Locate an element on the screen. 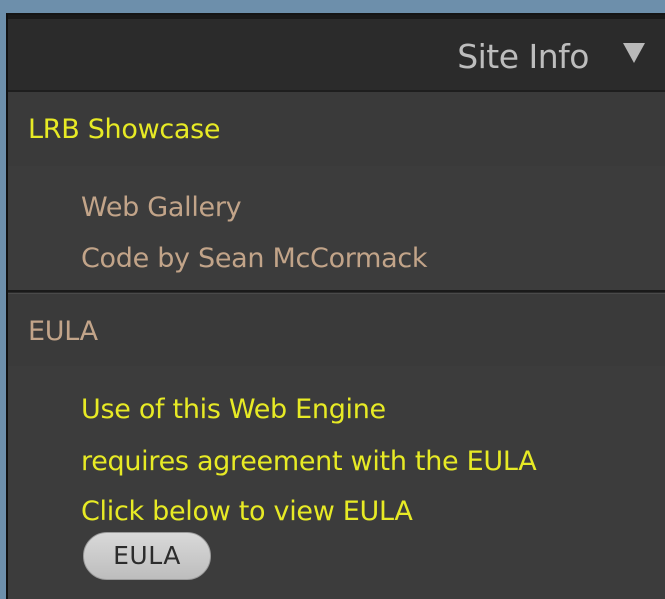  info-line-code-by: Code by Sean McCormack is located at coordinates (254, 258).